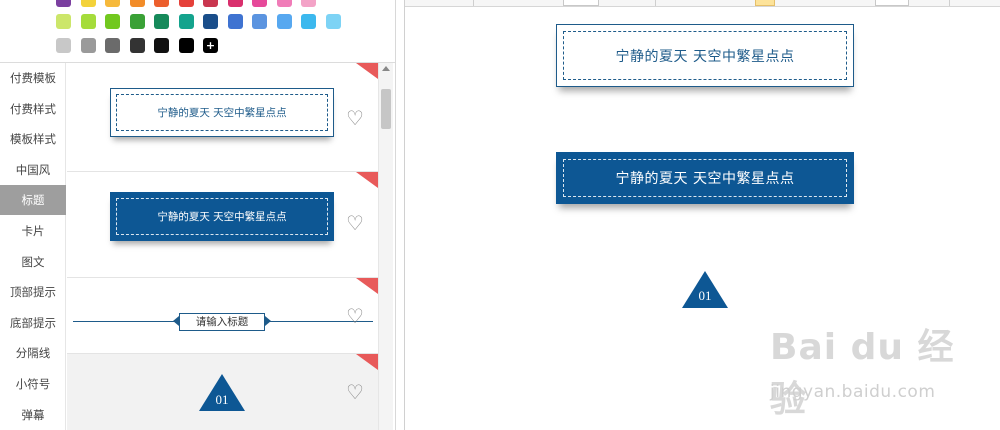 The height and width of the screenshot is (430, 1000). I want to click on canvas-filled-title: 宁静的夏天 天空中繁星点点, so click(705, 178).